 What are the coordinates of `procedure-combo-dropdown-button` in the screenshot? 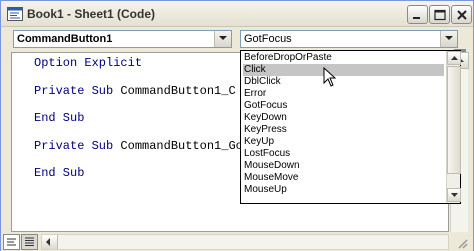 It's located at (448, 39).